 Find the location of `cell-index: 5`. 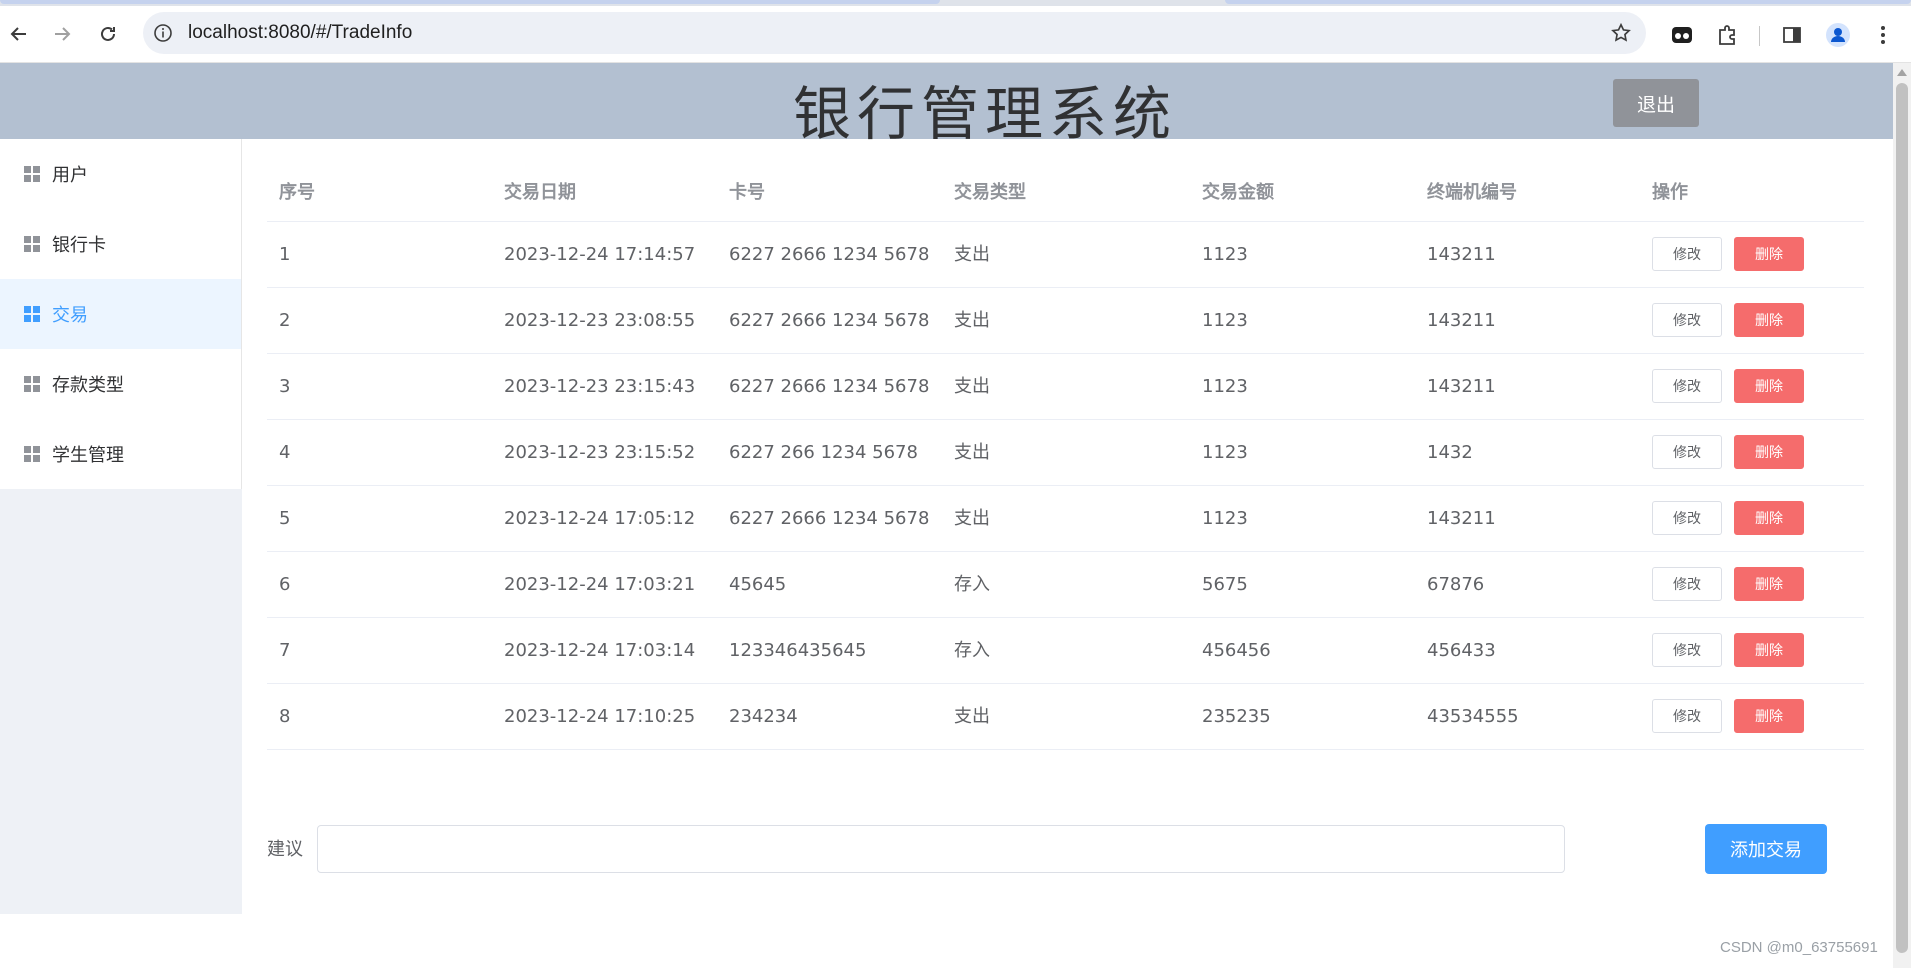

cell-index: 5 is located at coordinates (285, 518).